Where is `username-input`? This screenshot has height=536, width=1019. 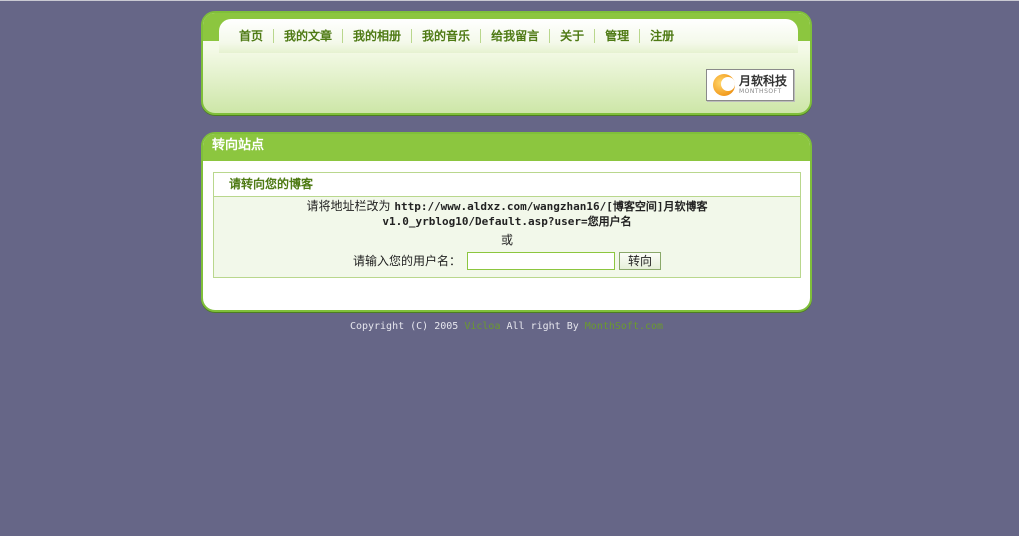
username-input is located at coordinates (541, 261).